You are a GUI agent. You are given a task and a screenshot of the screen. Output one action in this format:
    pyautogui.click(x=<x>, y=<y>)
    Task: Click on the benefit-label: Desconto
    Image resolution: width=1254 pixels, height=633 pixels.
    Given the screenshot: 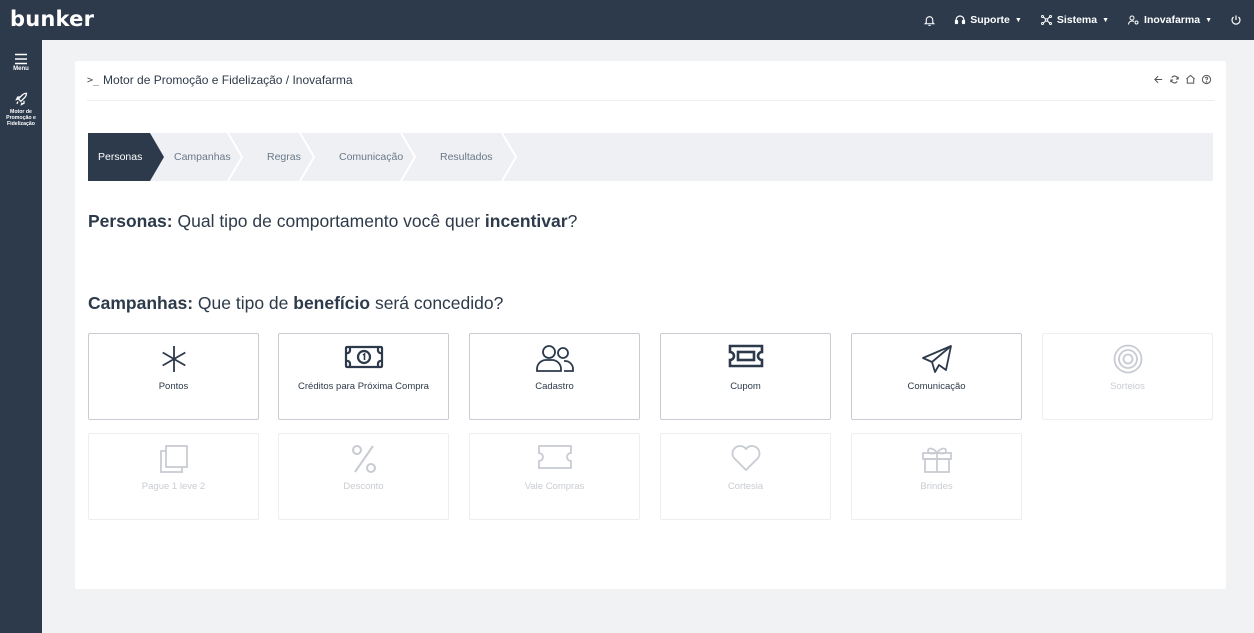 What is the action you would take?
    pyautogui.click(x=363, y=486)
    